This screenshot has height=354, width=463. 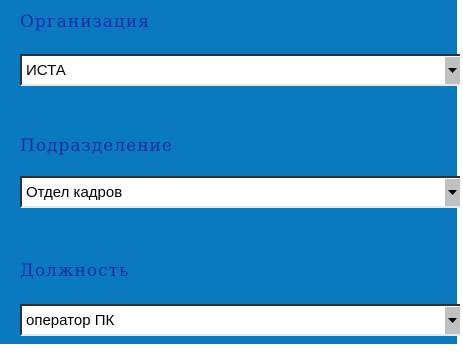 What do you see at coordinates (240, 192) in the screenshot?
I see `department-select: Отдел кадров` at bounding box center [240, 192].